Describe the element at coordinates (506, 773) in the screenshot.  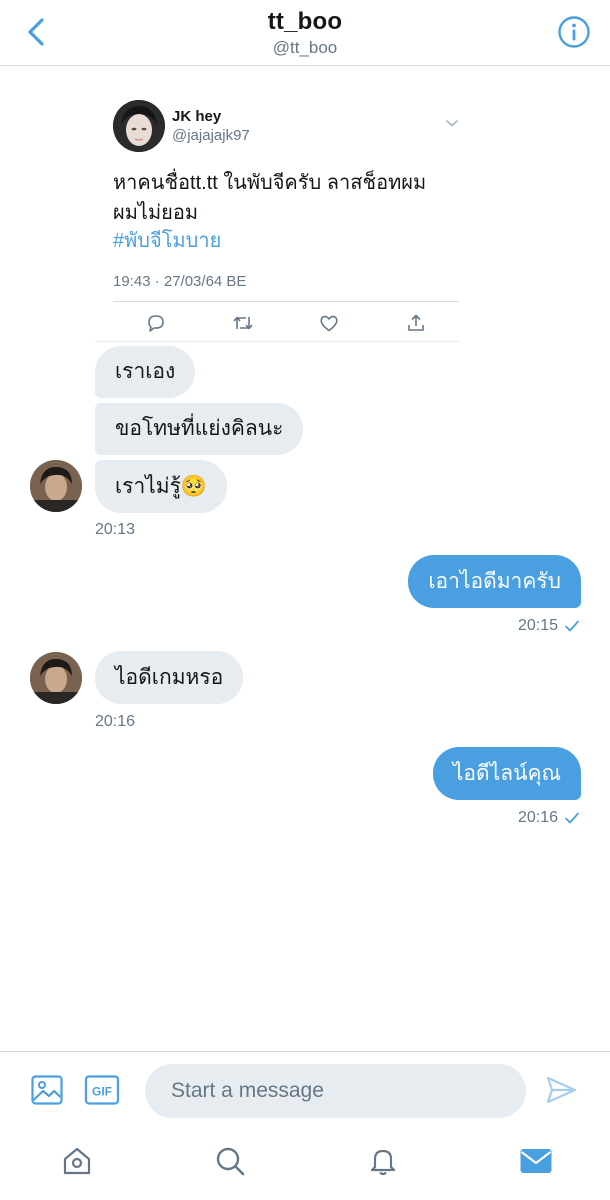
I see `outgoing-message: ไอดีไลน์คุณ` at that location.